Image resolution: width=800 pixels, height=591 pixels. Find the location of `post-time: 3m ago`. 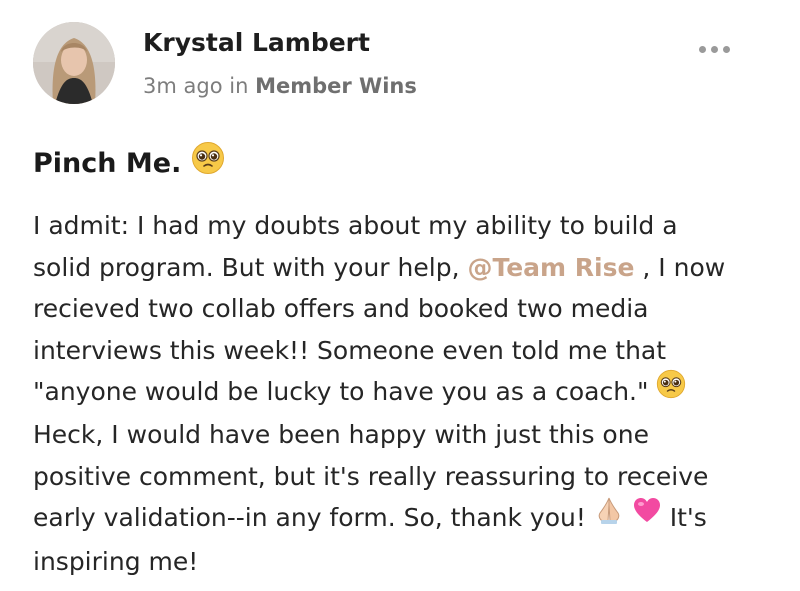

post-time: 3m ago is located at coordinates (183, 86).